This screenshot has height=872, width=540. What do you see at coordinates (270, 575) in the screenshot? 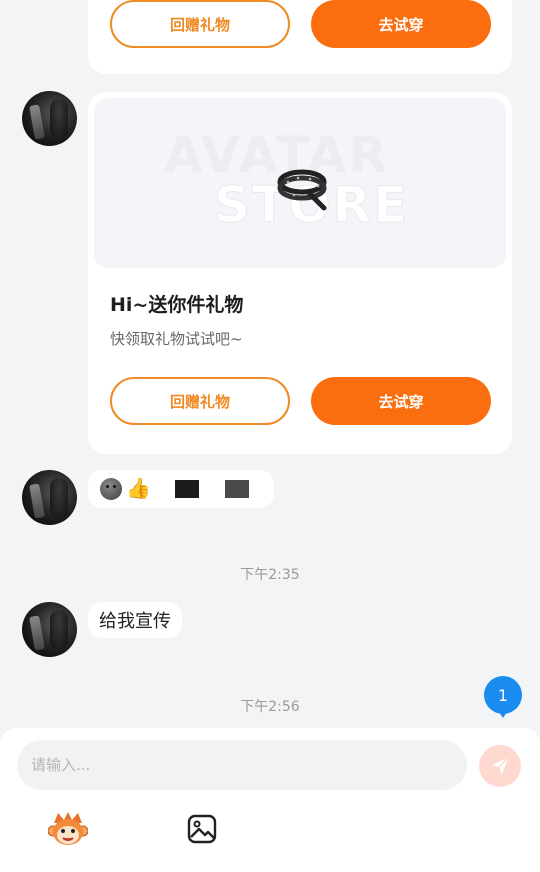
I see `timestamp: 下午2:35` at bounding box center [270, 575].